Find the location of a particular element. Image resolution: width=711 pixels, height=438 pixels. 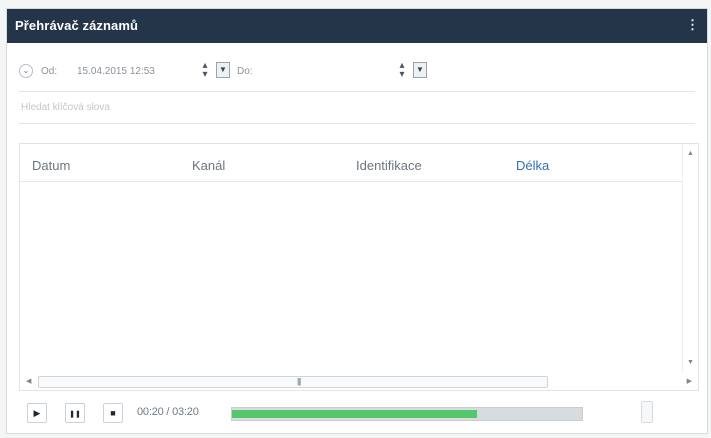

scroll-up-icon: ▲ is located at coordinates (690, 153).